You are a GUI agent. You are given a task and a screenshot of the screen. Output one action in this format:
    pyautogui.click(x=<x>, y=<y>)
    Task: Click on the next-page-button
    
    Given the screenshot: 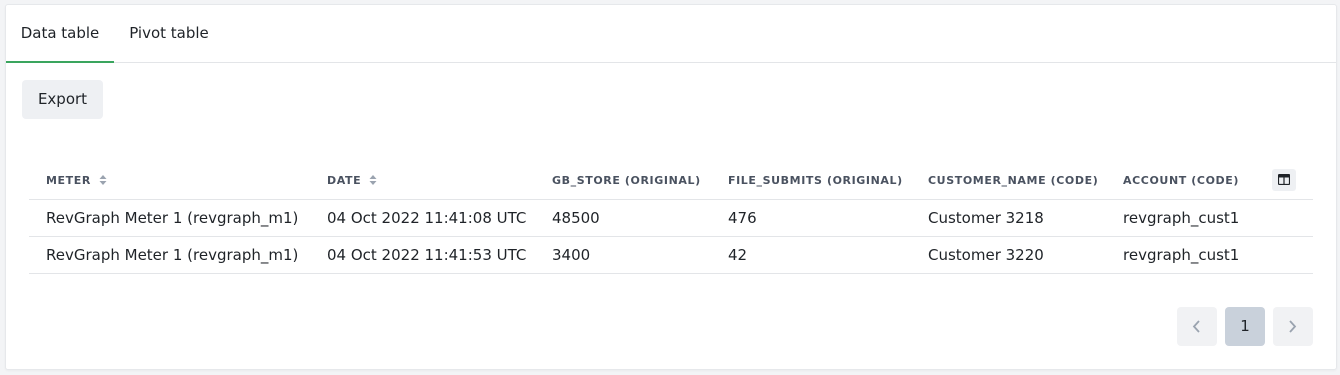 What is the action you would take?
    pyautogui.click(x=1293, y=326)
    